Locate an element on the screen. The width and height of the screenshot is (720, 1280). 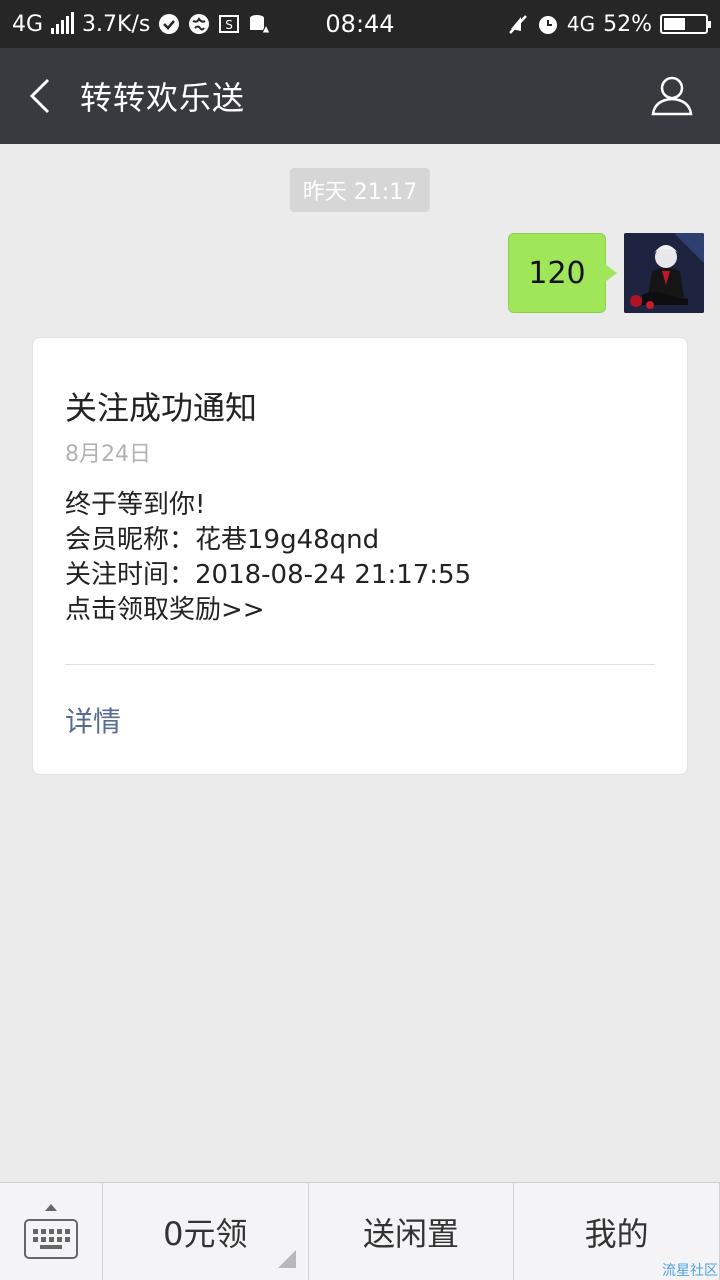
battery-percent: 52% is located at coordinates (627, 24).